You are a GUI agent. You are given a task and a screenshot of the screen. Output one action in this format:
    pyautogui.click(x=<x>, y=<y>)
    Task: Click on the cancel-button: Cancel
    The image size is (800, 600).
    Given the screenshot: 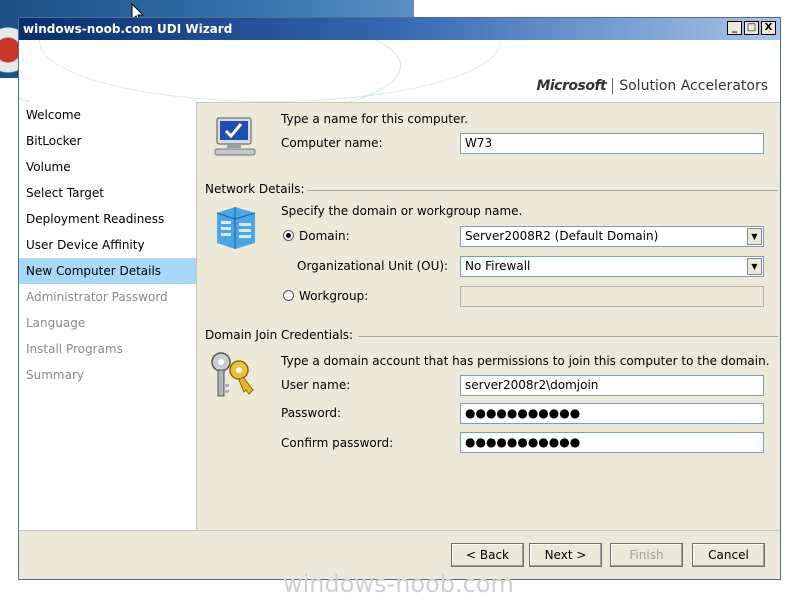 What is the action you would take?
    pyautogui.click(x=728, y=555)
    